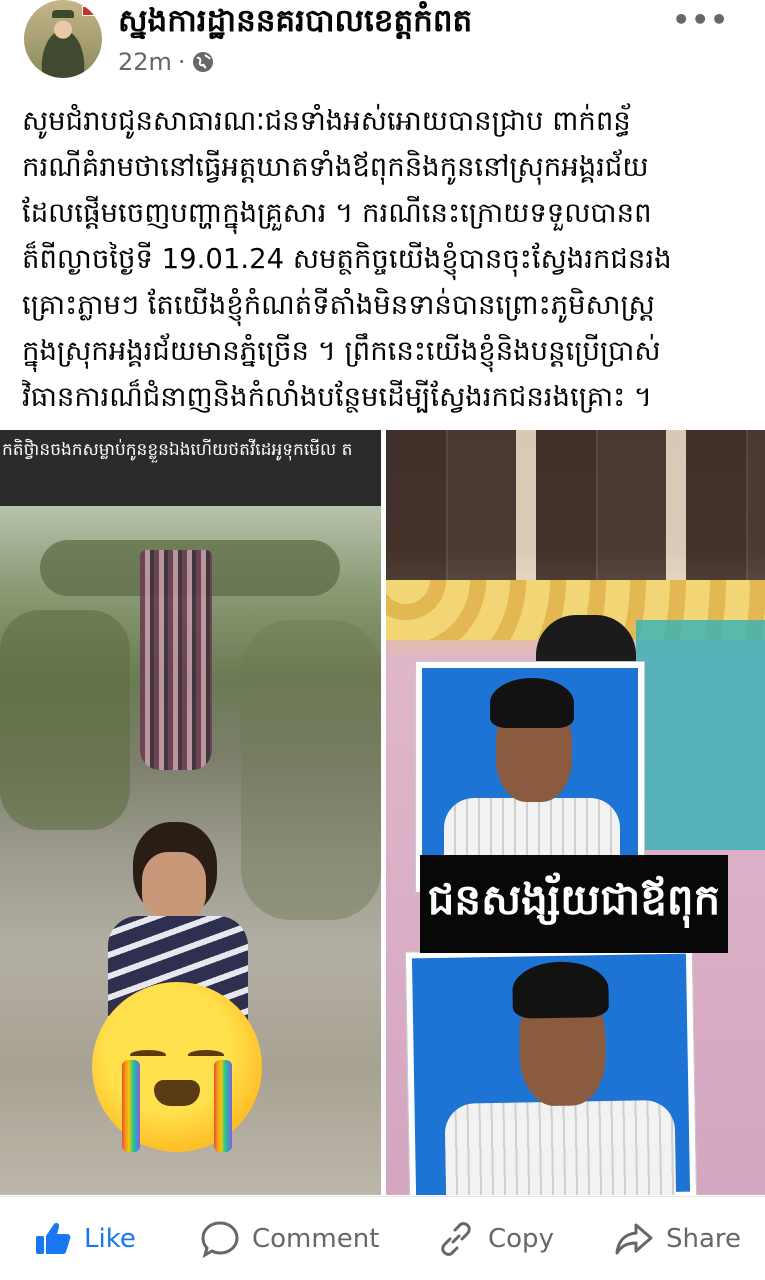 Image resolution: width=765 pixels, height=1280 pixels. What do you see at coordinates (176, 660) in the screenshot?
I see `hammock` at bounding box center [176, 660].